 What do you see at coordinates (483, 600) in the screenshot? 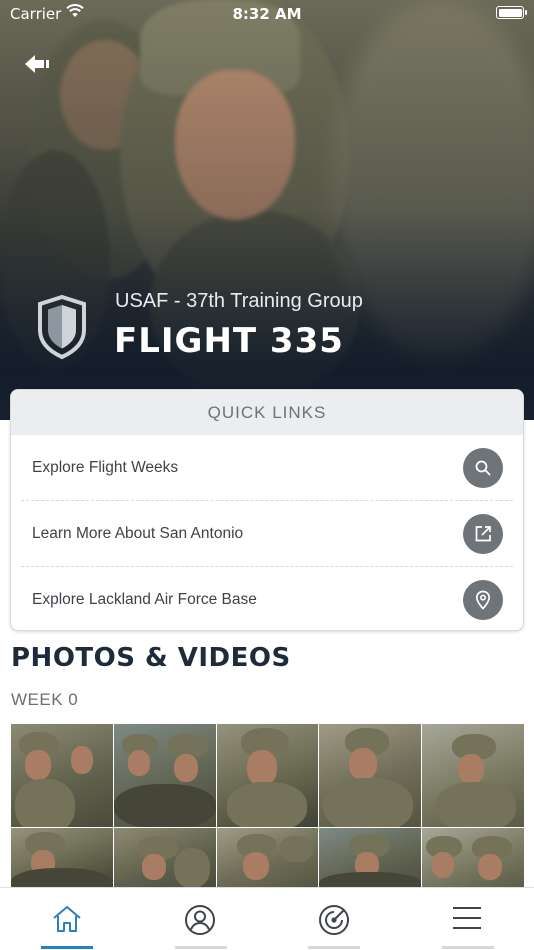
I see `map-pin-icon` at bounding box center [483, 600].